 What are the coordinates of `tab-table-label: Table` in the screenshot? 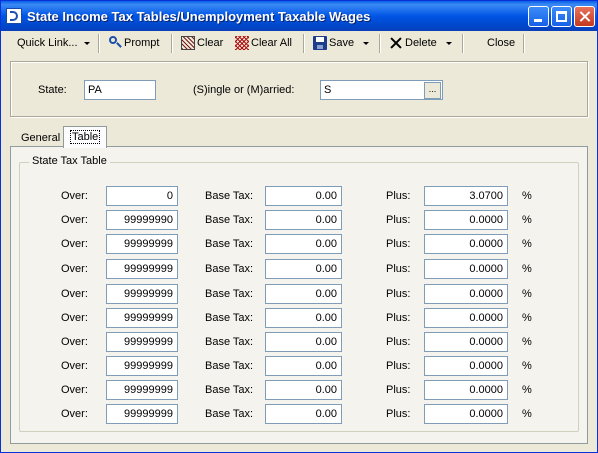 It's located at (85, 137).